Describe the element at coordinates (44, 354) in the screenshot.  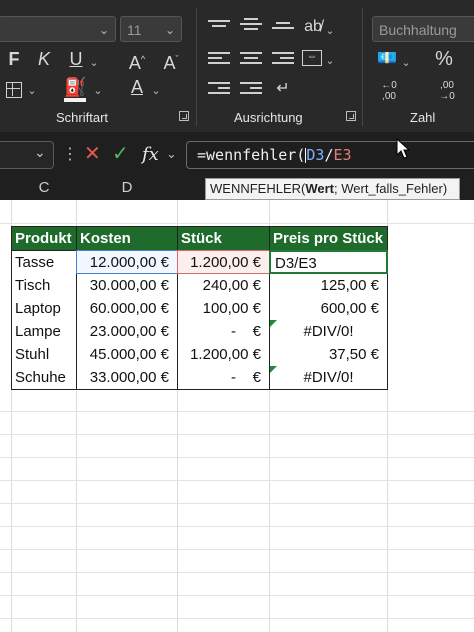
I see `cell-product: Stuhl` at that location.